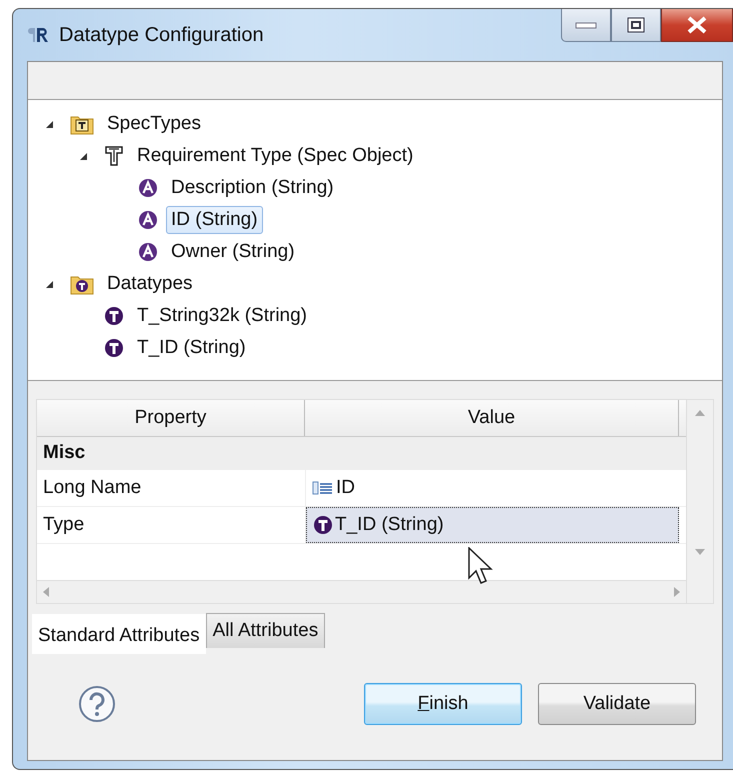 This screenshot has height=774, width=733. I want to click on property-name: Long Name, so click(92, 488).